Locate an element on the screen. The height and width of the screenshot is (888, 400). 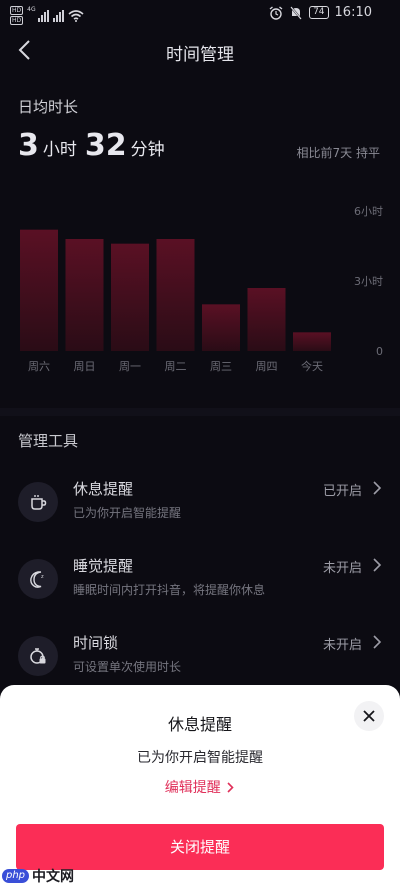
bar-周二 is located at coordinates (175, 295).